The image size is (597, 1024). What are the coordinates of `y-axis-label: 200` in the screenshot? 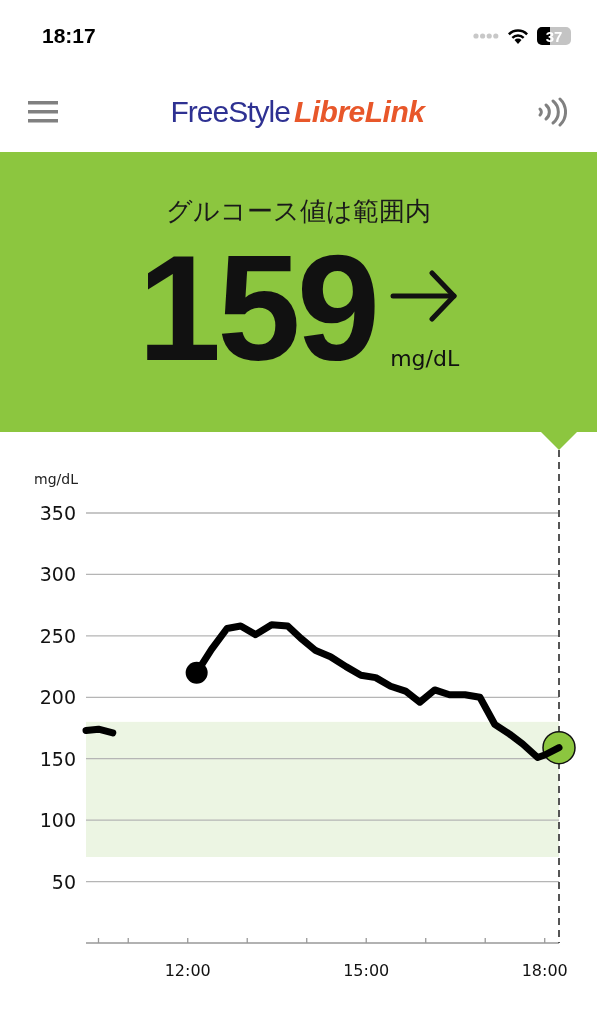 It's located at (57, 697).